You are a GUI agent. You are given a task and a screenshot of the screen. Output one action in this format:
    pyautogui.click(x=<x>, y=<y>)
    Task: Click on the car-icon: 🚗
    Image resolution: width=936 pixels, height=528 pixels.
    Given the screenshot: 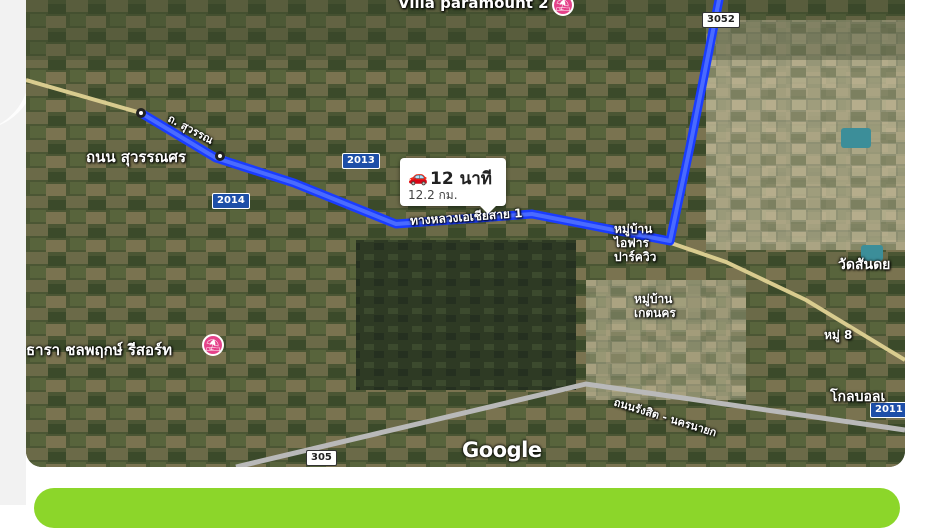 What is the action you would take?
    pyautogui.click(x=418, y=176)
    